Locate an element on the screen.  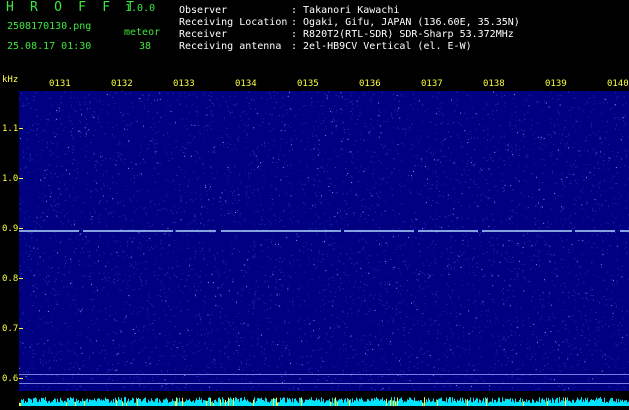
freq-tick-label: 0.7 is located at coordinates (10, 329).